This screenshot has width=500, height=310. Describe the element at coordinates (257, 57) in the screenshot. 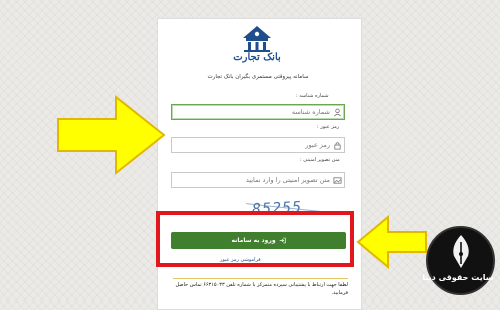

I see `bank-logo-text: بانک تجارت` at that location.